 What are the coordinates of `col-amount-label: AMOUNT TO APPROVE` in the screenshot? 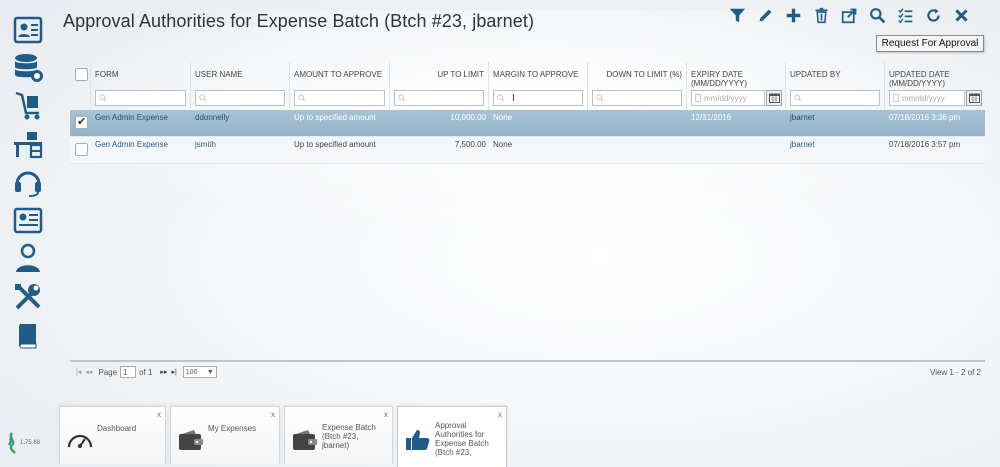 It's located at (339, 74).